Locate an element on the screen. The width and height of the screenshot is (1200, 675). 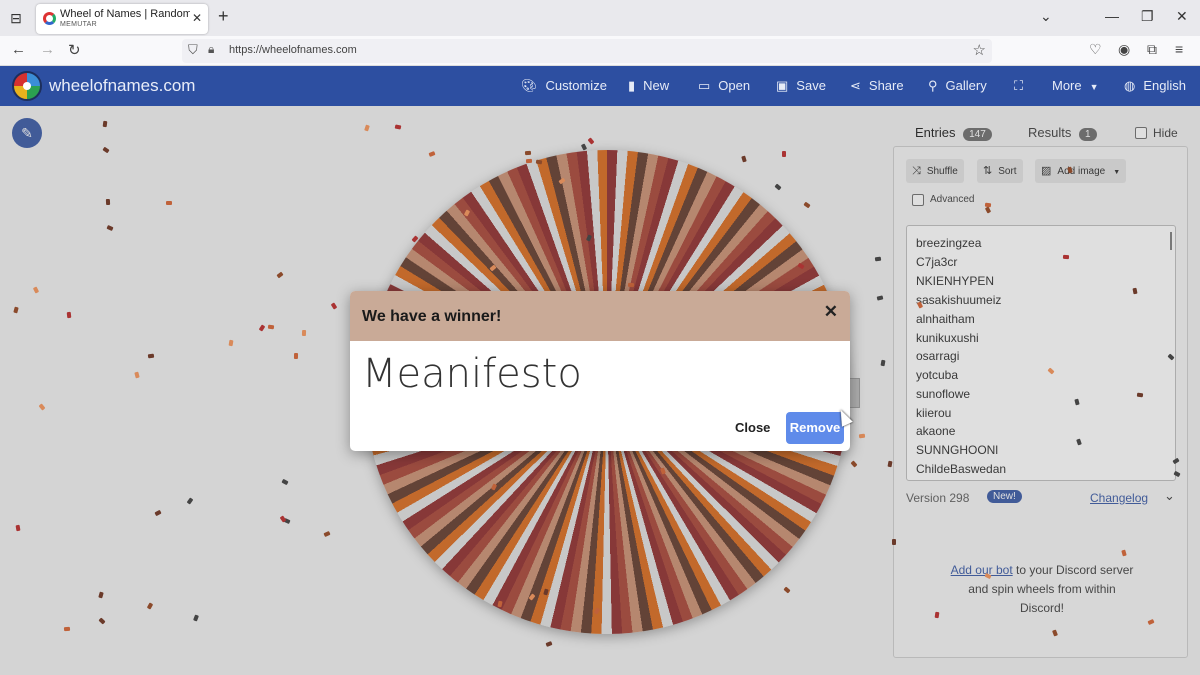
tab-title: Wheel of Names | Random nam is located at coordinates (125, 14).